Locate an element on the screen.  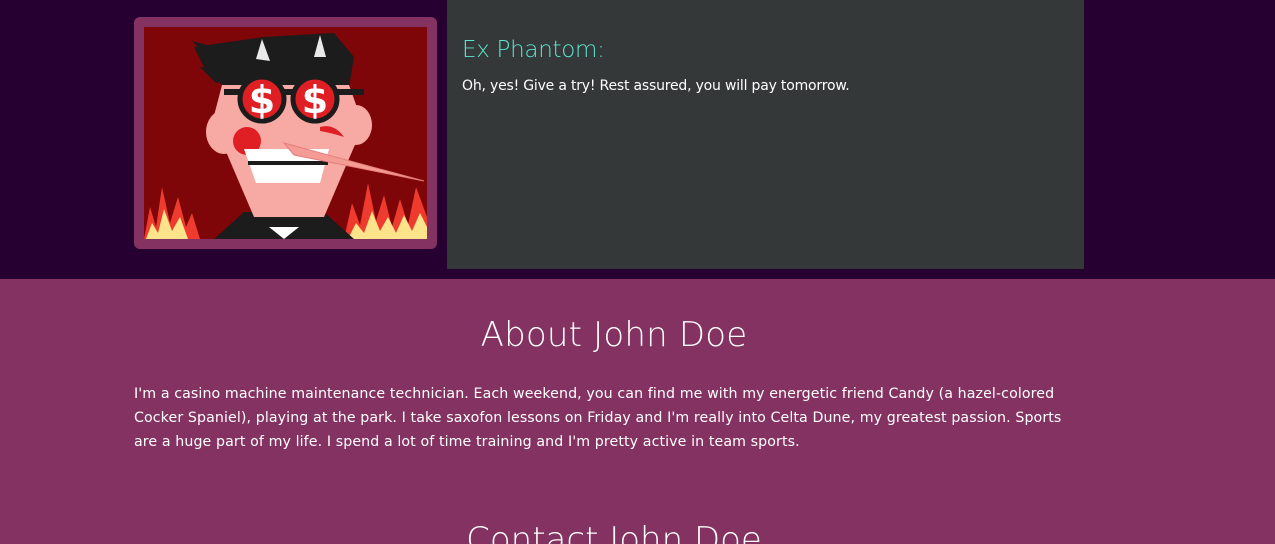
character-image-frame: $ $ is located at coordinates (285, 133).